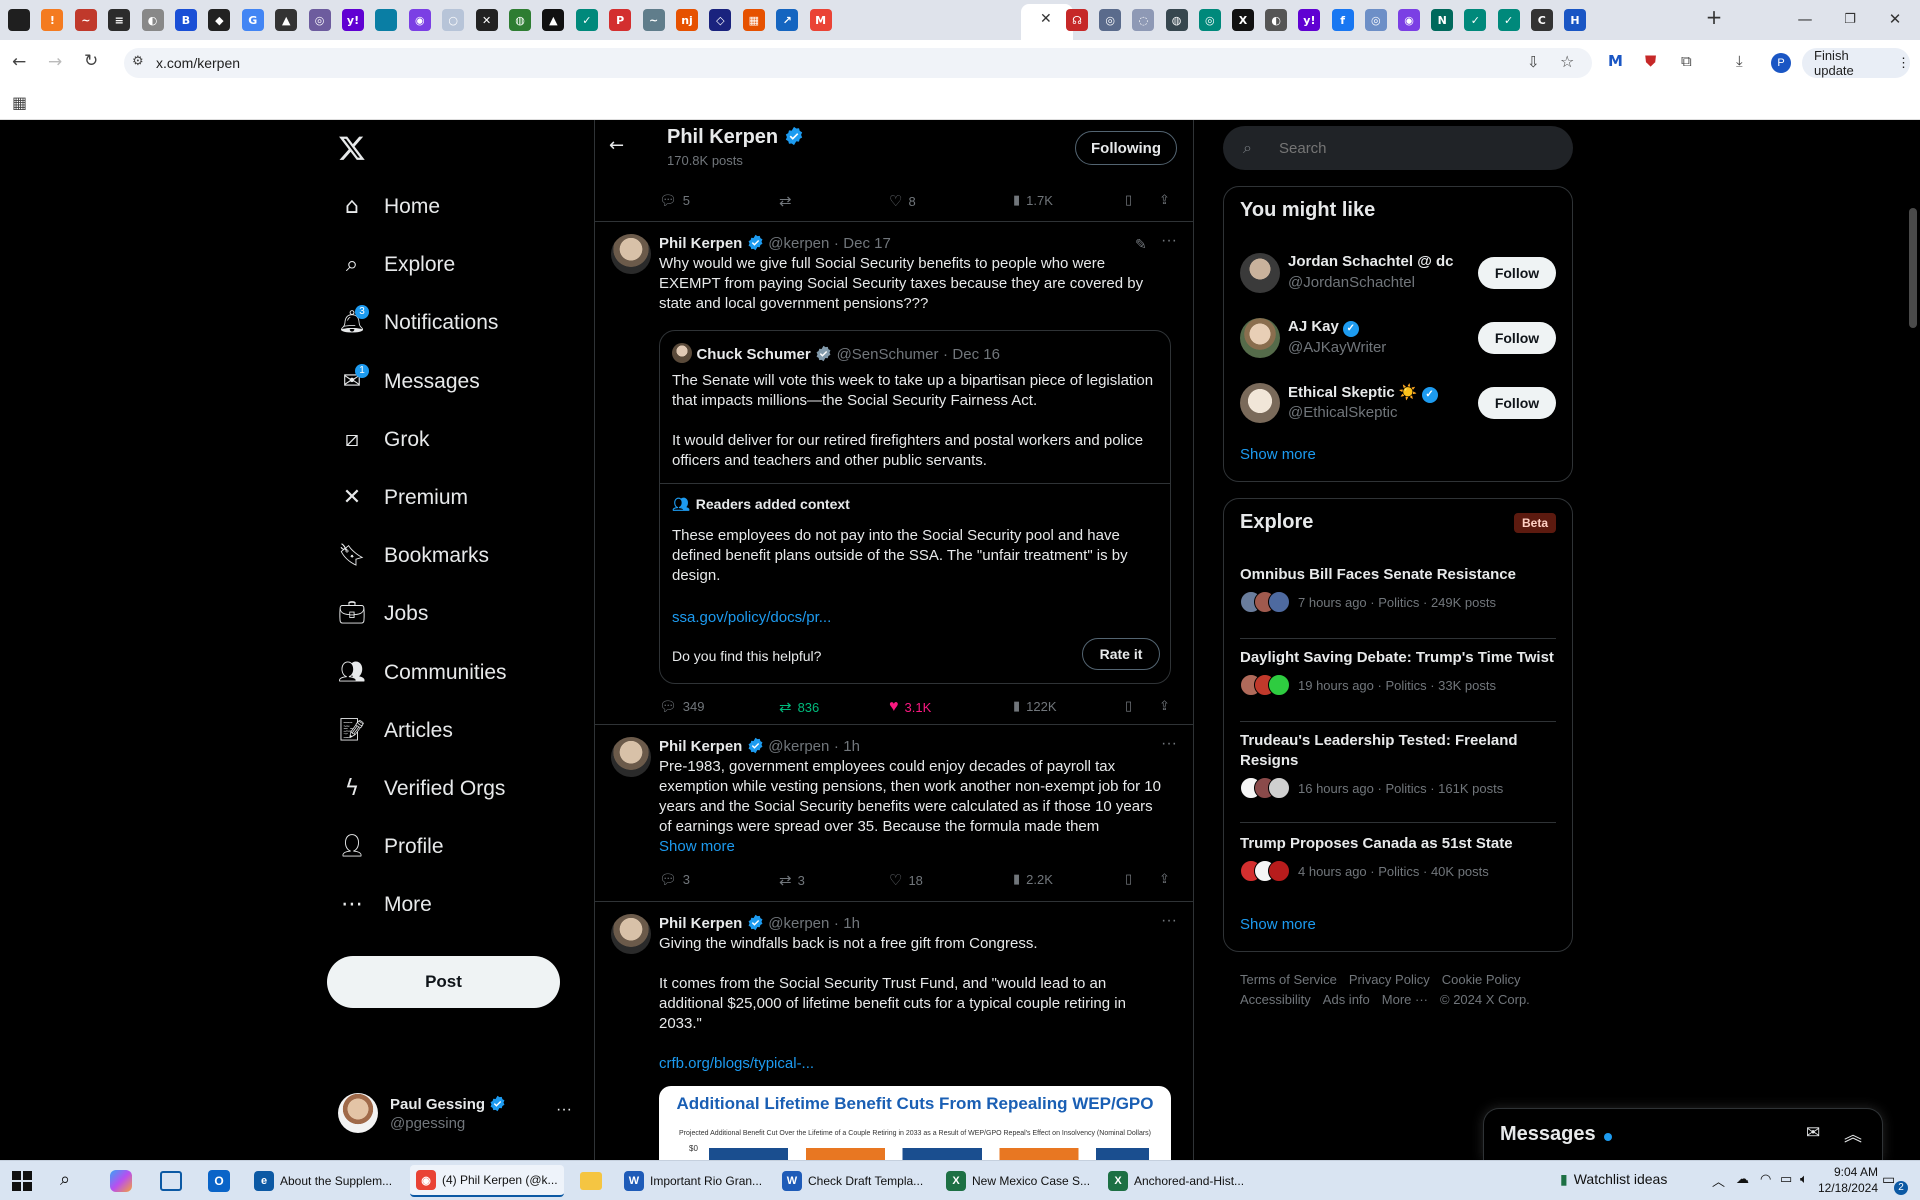 This screenshot has height=1200, width=1920. I want to click on tab-favicon-5: B, so click(186, 20).